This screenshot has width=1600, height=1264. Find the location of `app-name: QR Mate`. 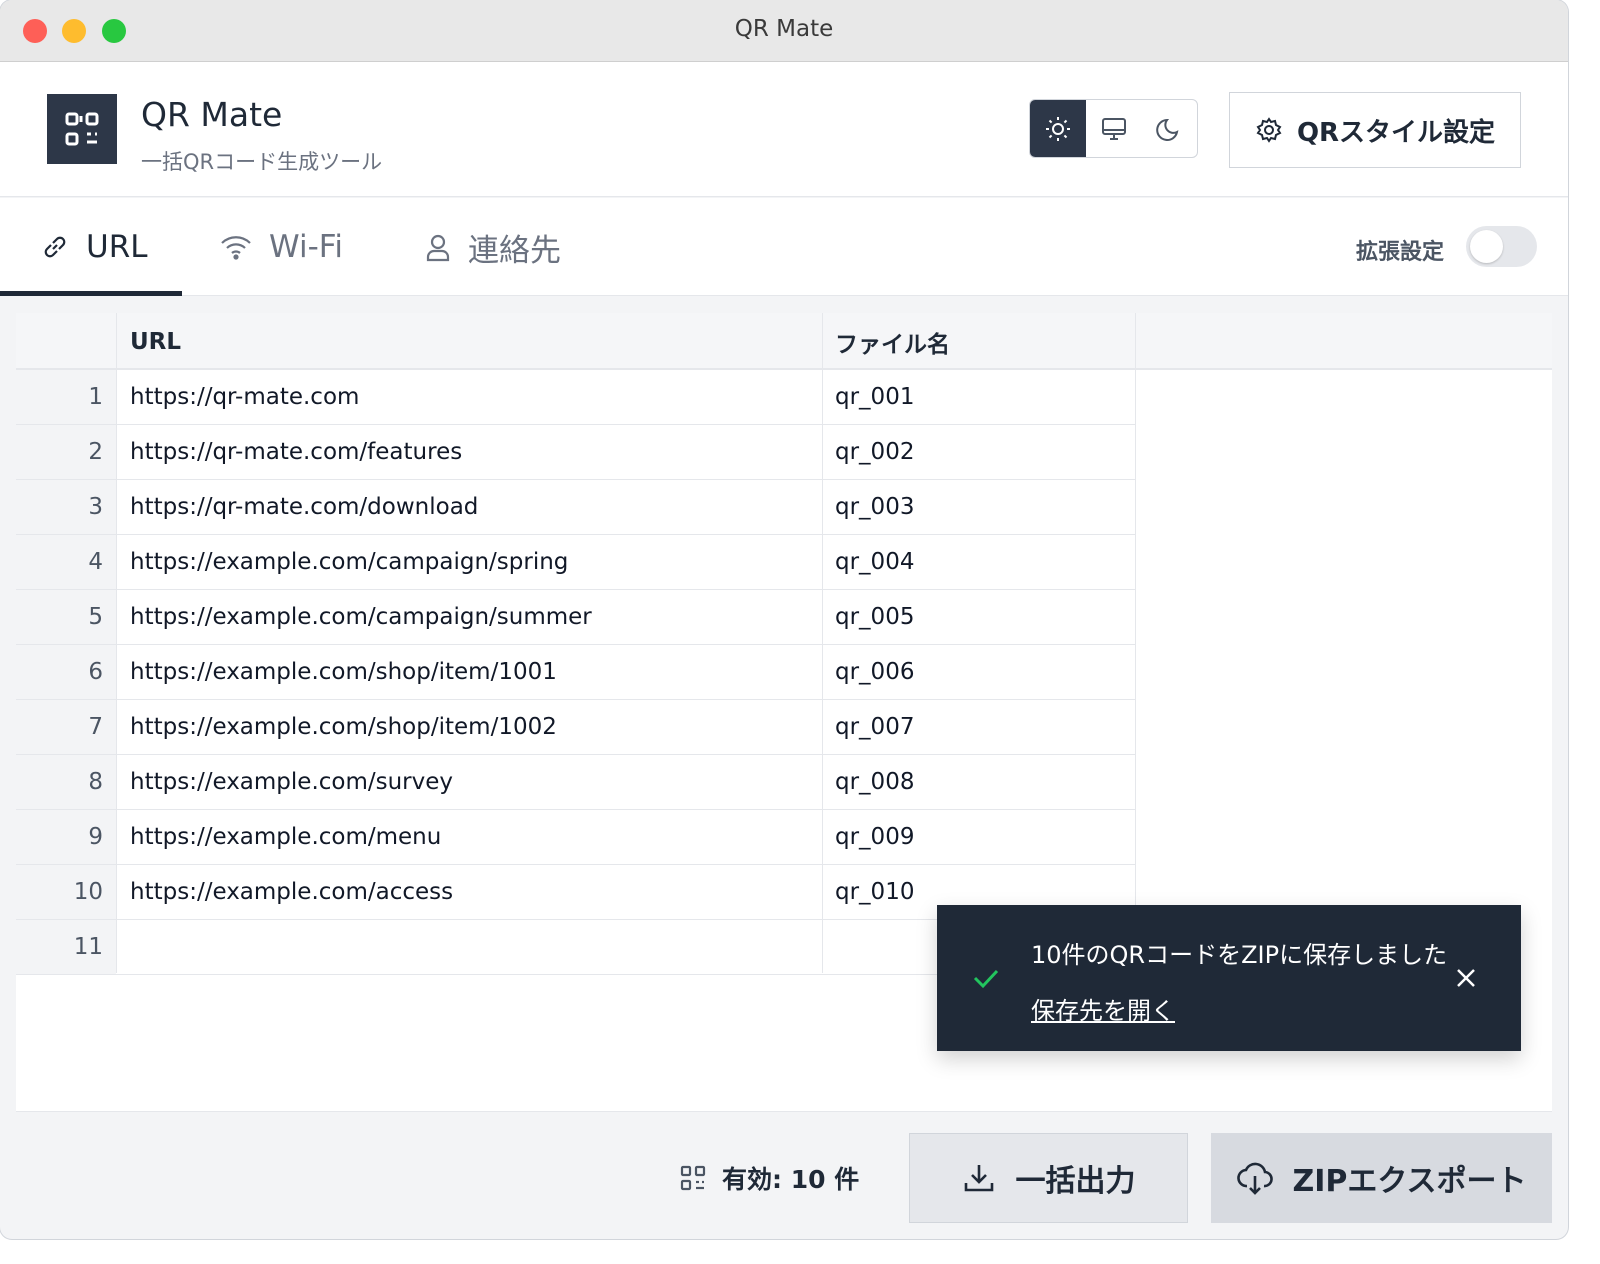

app-name: QR Mate is located at coordinates (212, 114).